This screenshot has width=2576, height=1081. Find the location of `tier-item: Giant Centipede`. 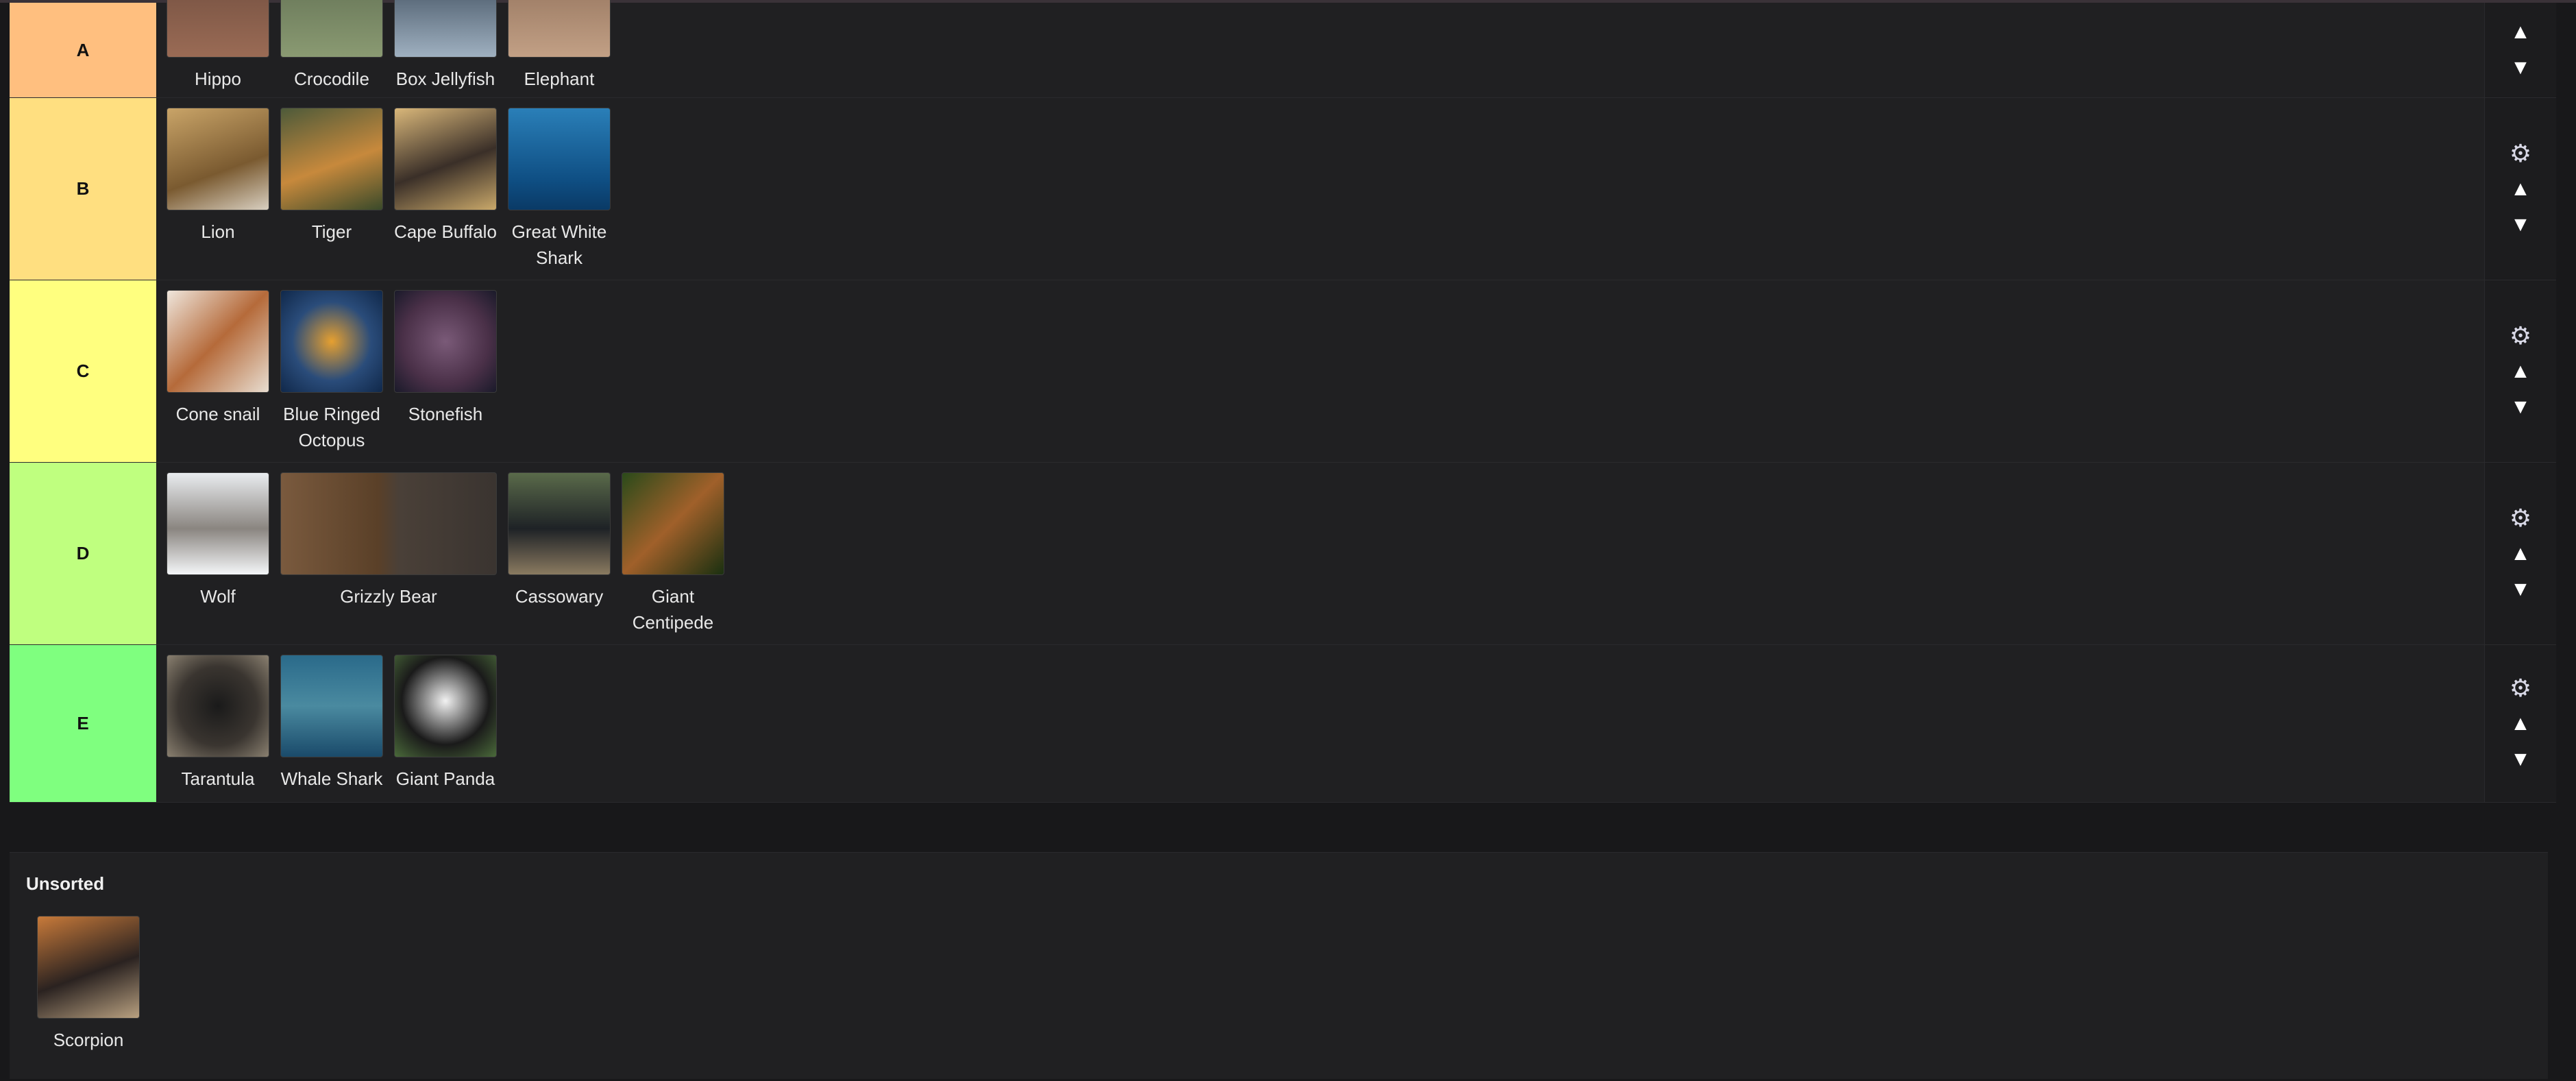

tier-item: Giant Centipede is located at coordinates (673, 553).